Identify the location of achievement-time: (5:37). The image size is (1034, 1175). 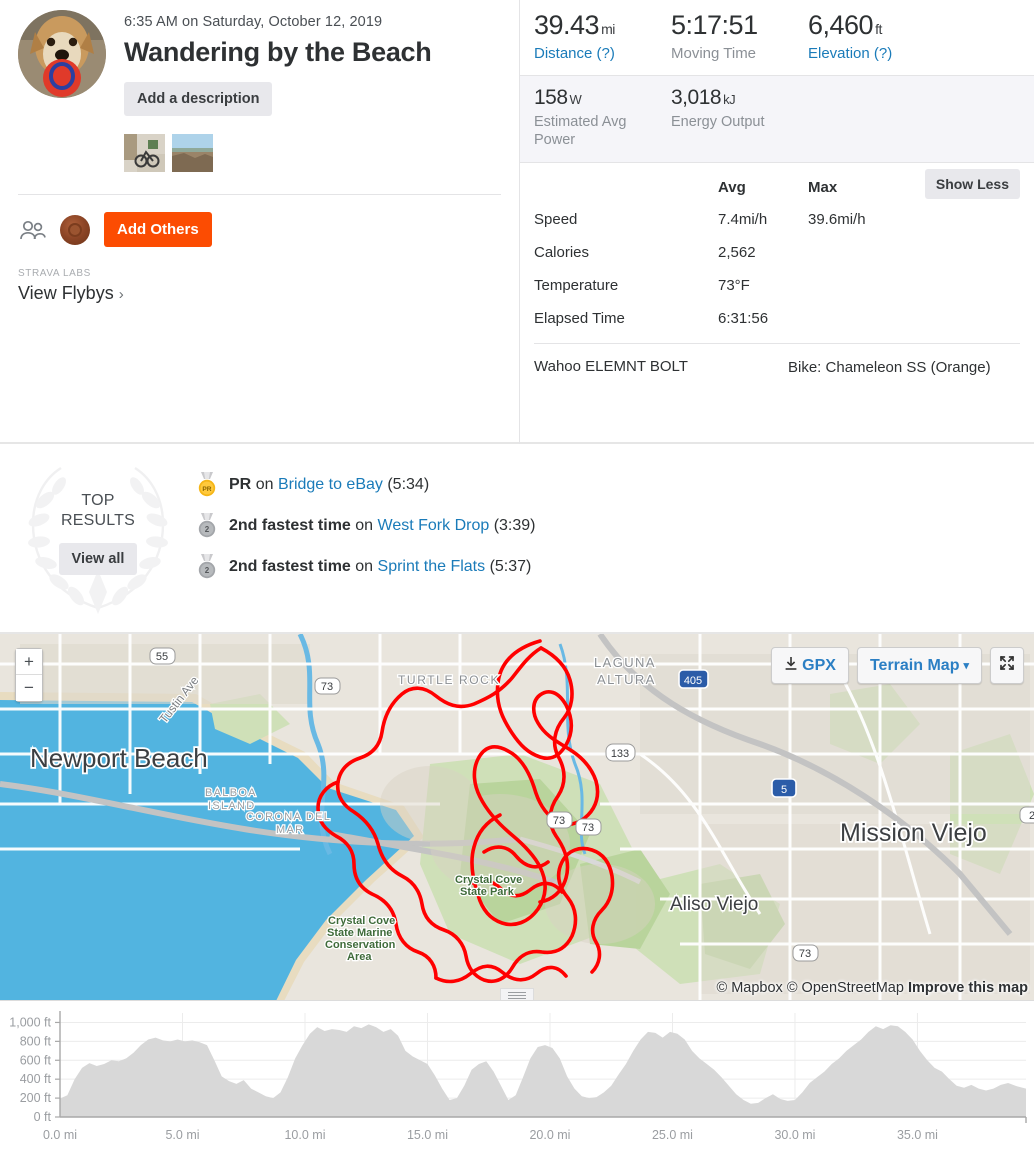
(510, 566).